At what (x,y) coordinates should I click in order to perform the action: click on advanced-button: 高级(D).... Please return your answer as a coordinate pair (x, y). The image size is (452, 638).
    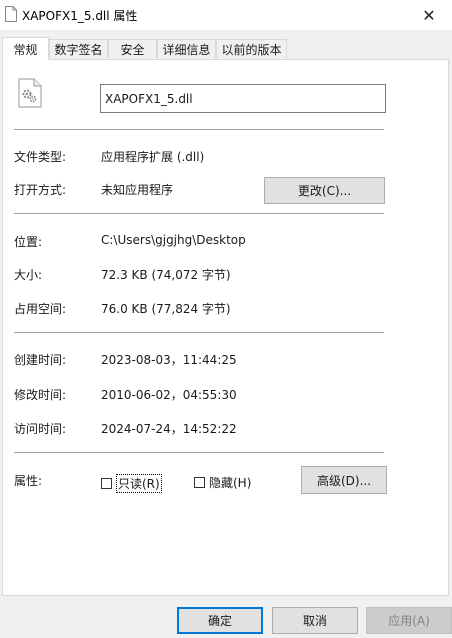
    Looking at the image, I should click on (344, 480).